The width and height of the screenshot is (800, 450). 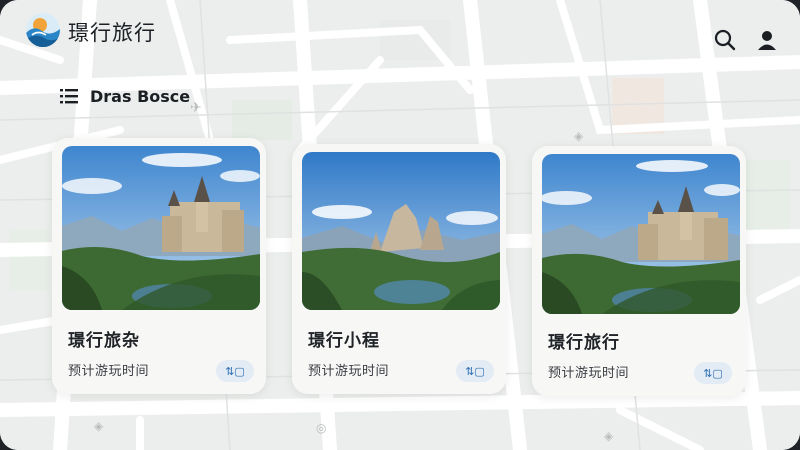 What do you see at coordinates (725, 40) in the screenshot?
I see `search-icon` at bounding box center [725, 40].